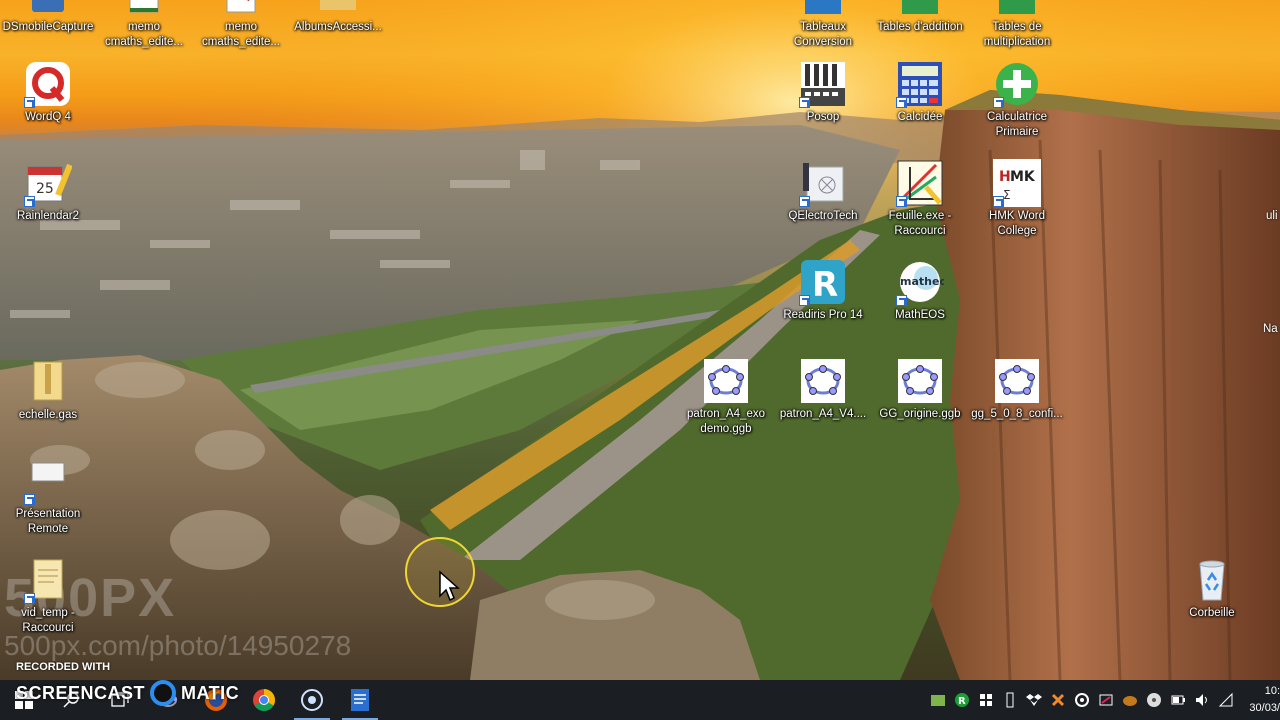  I want to click on tray-dropbox, so click(1034, 700).